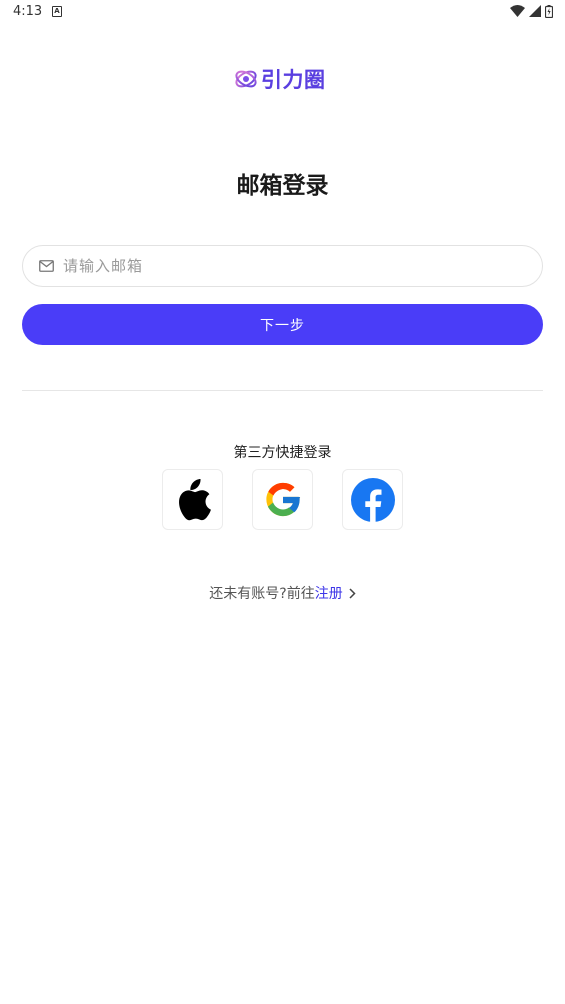  What do you see at coordinates (329, 593) in the screenshot?
I see `register-link: 注册` at bounding box center [329, 593].